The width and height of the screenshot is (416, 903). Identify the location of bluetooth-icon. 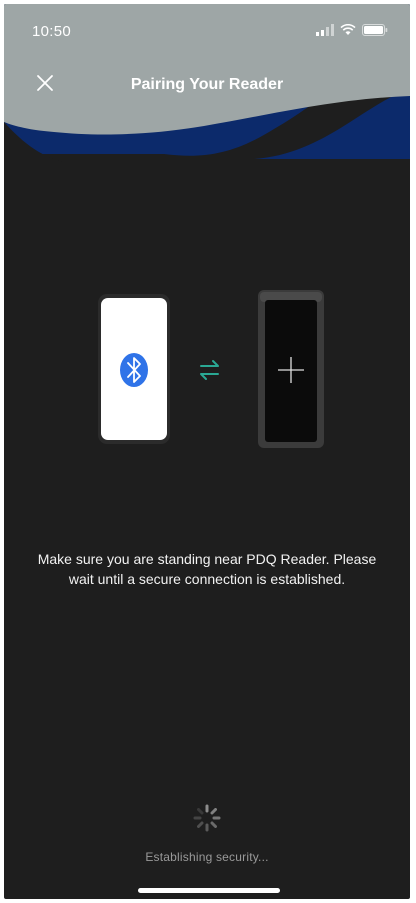
(134, 370).